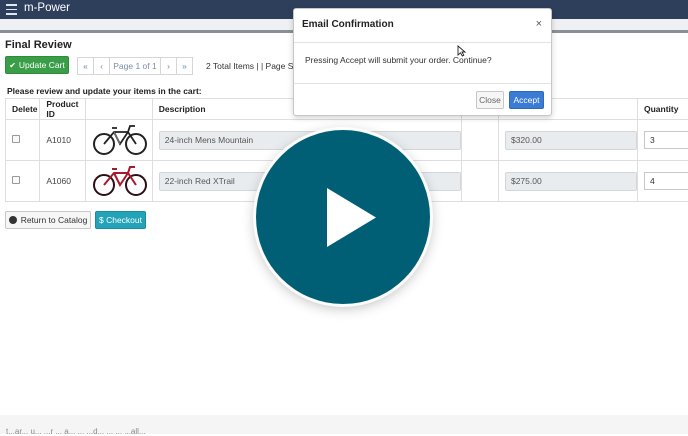 Image resolution: width=688 pixels, height=436 pixels. I want to click on return-to-catalog-label: Return to Catalog, so click(54, 220).